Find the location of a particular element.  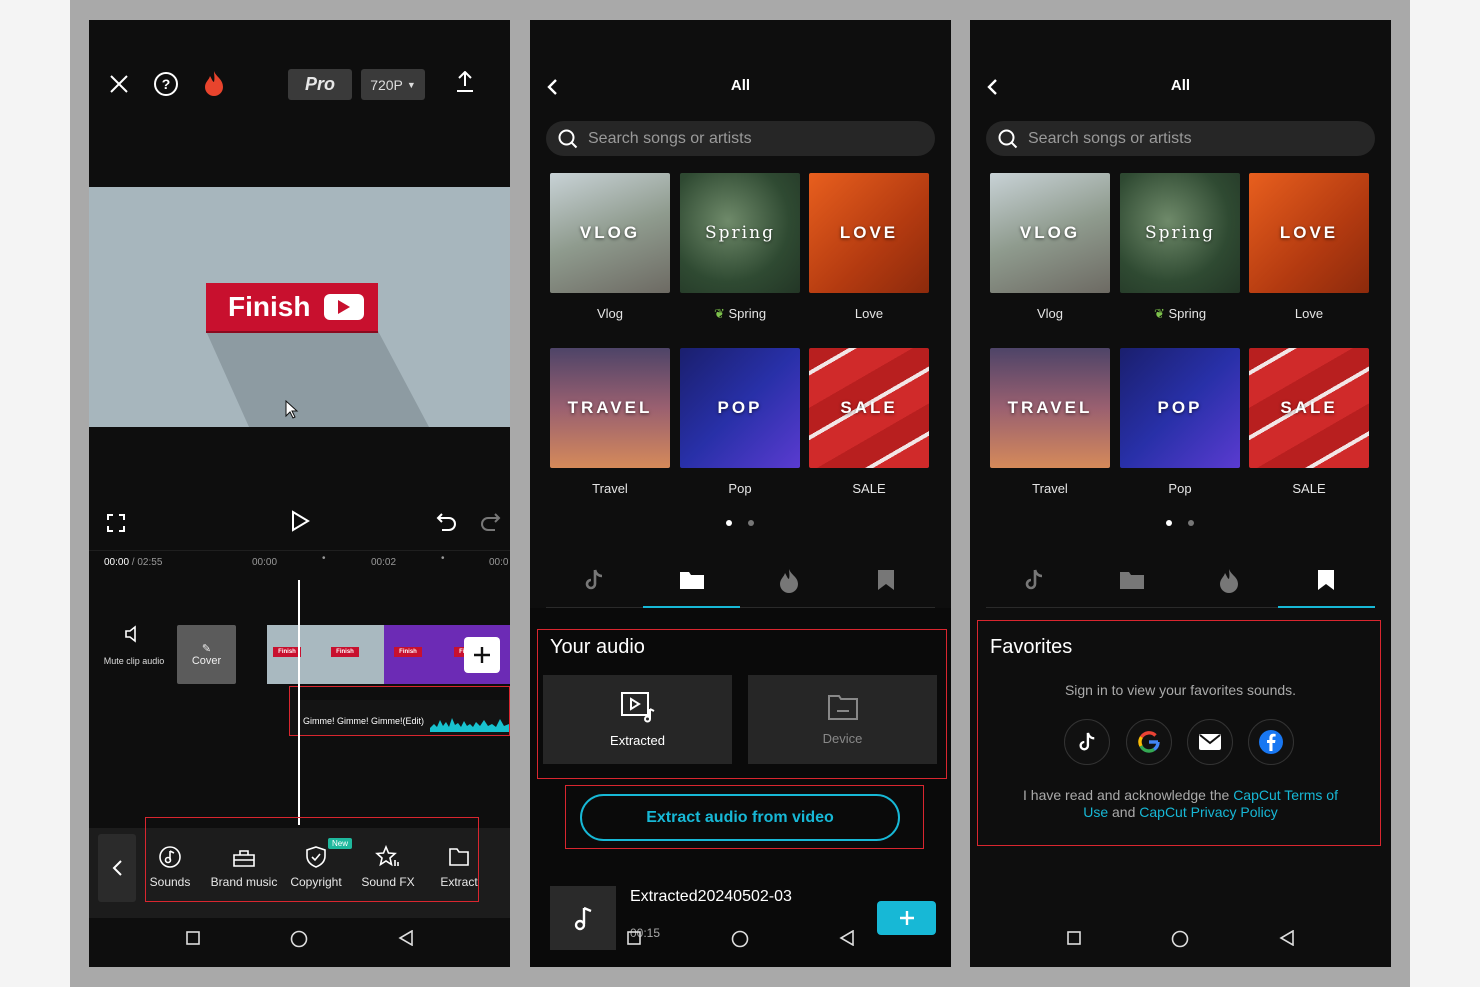

help-icon: ? is located at coordinates (166, 84).